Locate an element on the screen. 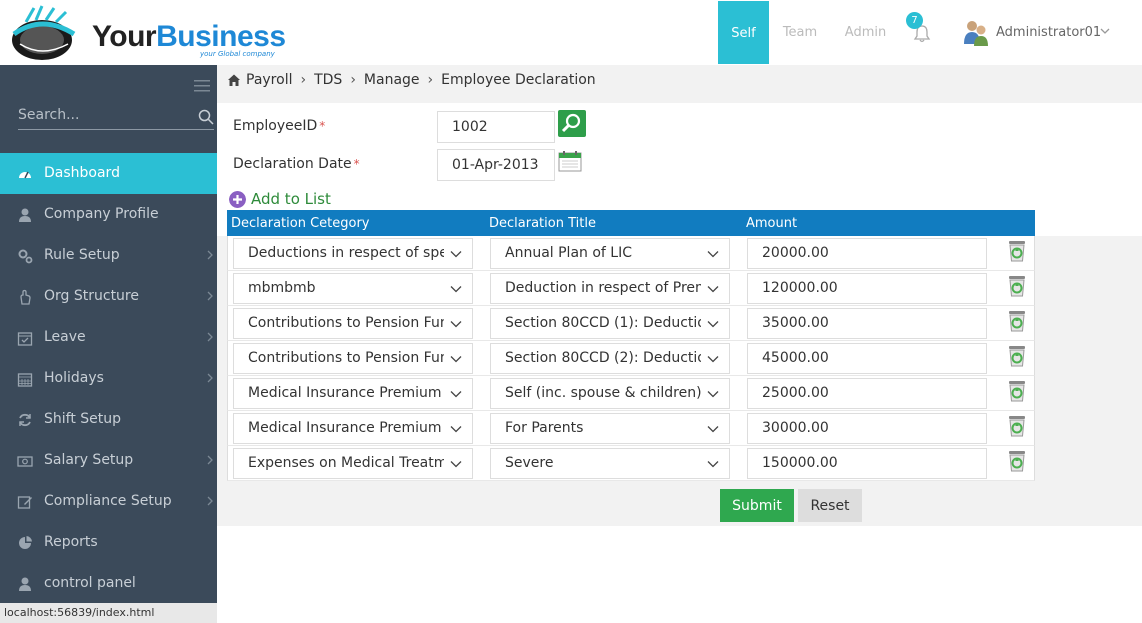  declaration-title-select: Severe is located at coordinates (610, 463).